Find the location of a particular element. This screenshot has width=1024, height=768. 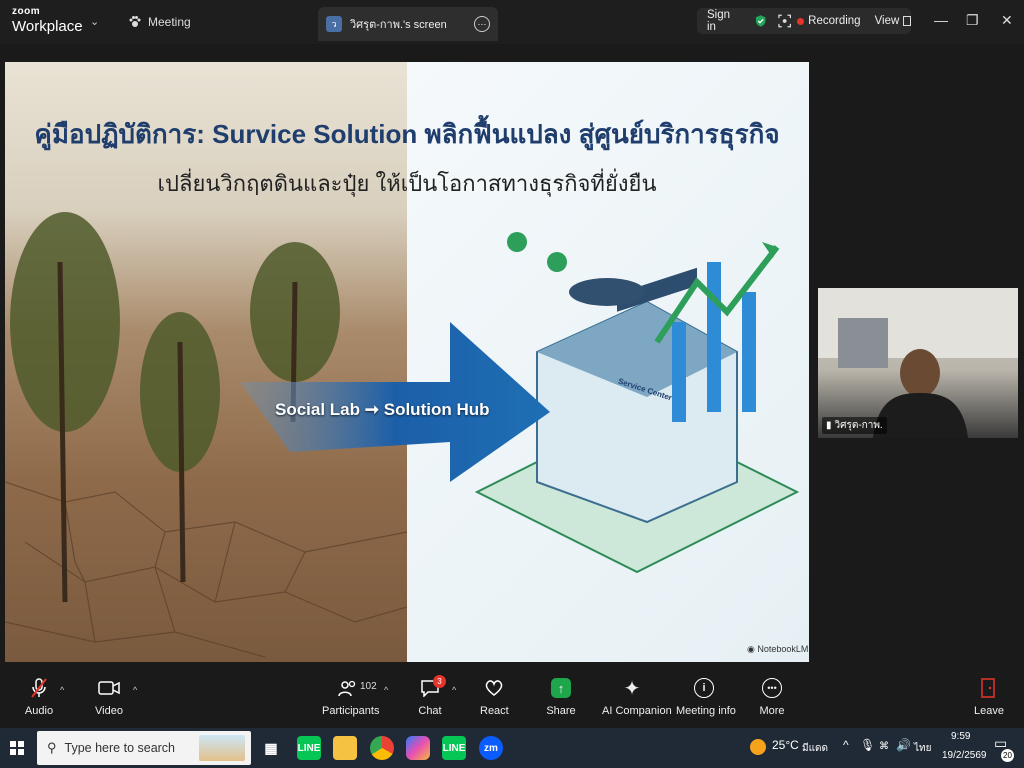

zoom-logo: zoom Workplace is located at coordinates (47, 20).